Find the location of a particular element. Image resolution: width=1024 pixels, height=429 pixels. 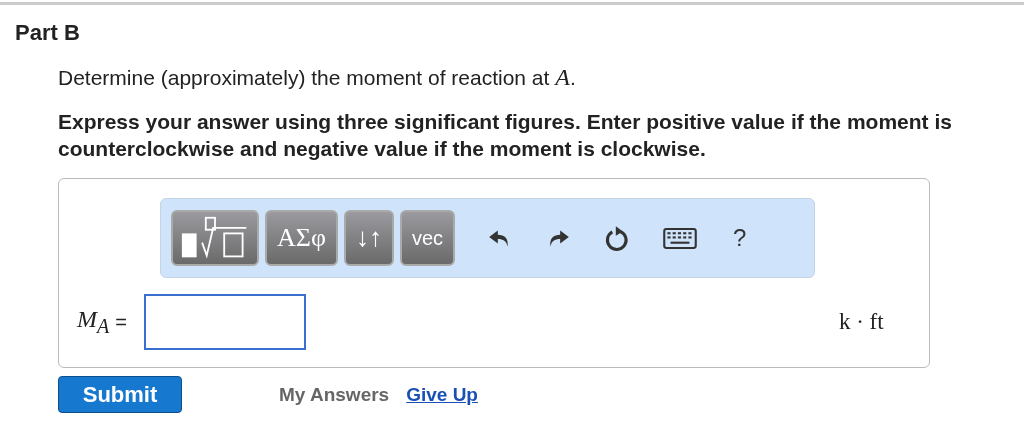

vector-button: vec is located at coordinates (427, 238).